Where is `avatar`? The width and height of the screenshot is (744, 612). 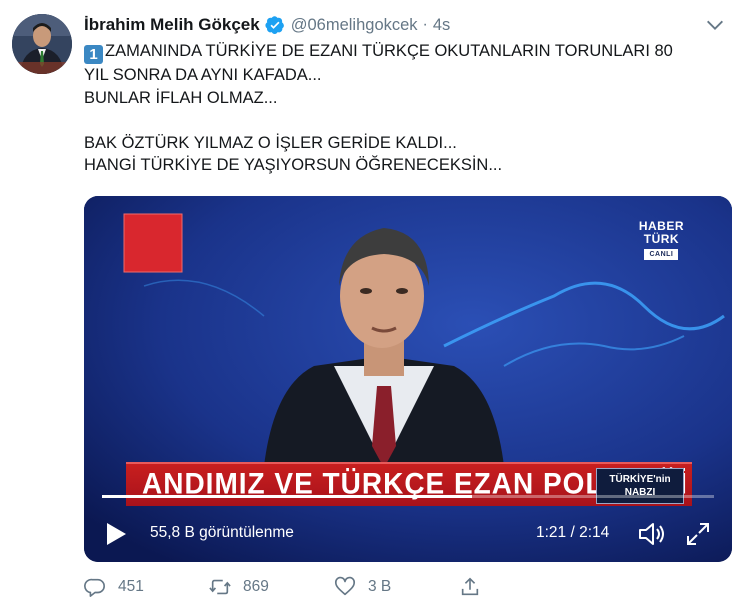 avatar is located at coordinates (42, 44).